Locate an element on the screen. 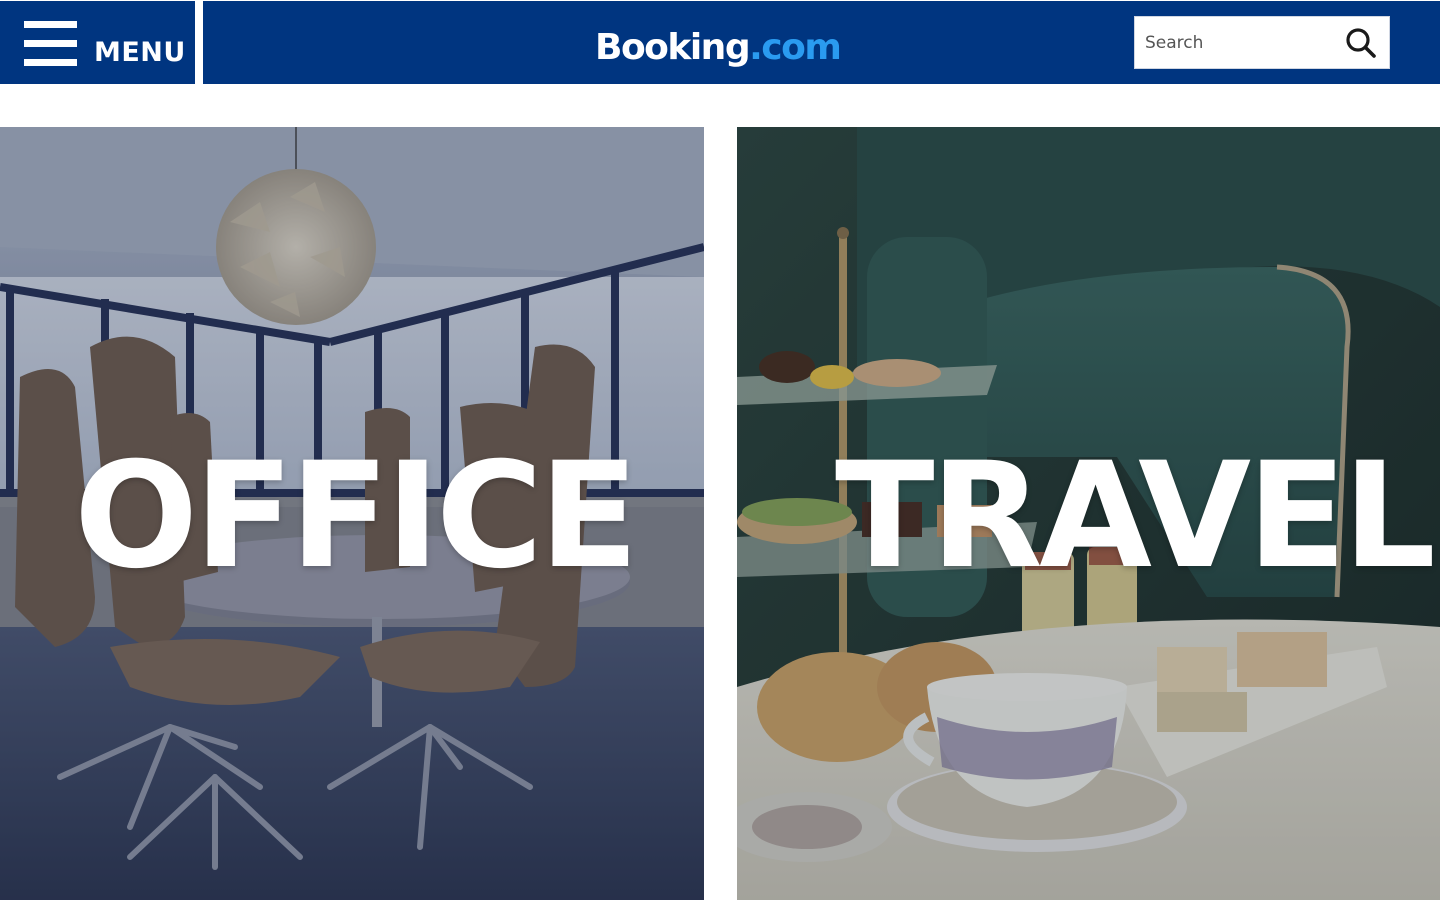  search-box is located at coordinates (1262, 42).